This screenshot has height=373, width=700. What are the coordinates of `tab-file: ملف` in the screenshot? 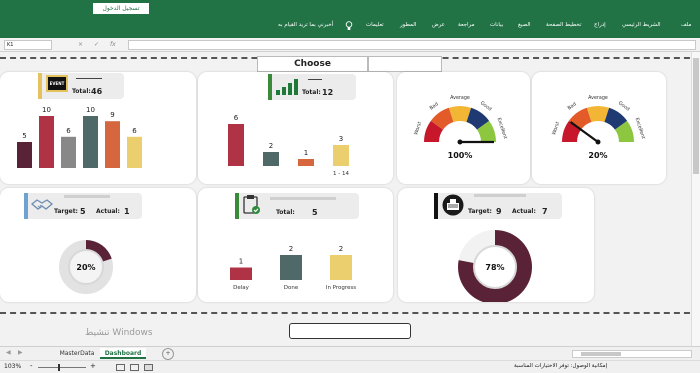 It's located at (686, 25).